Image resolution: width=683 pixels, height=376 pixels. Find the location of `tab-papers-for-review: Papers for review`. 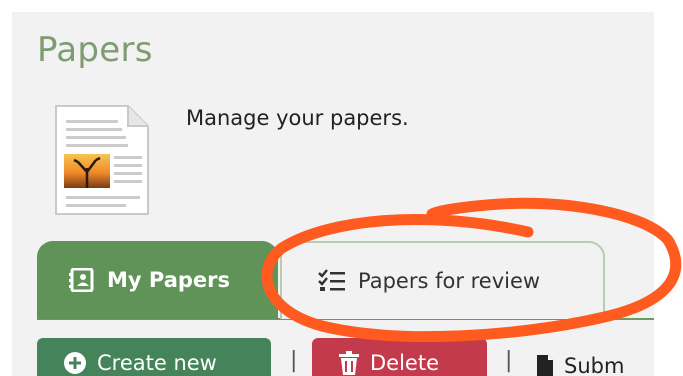

tab-papers-for-review: Papers for review is located at coordinates (442, 280).